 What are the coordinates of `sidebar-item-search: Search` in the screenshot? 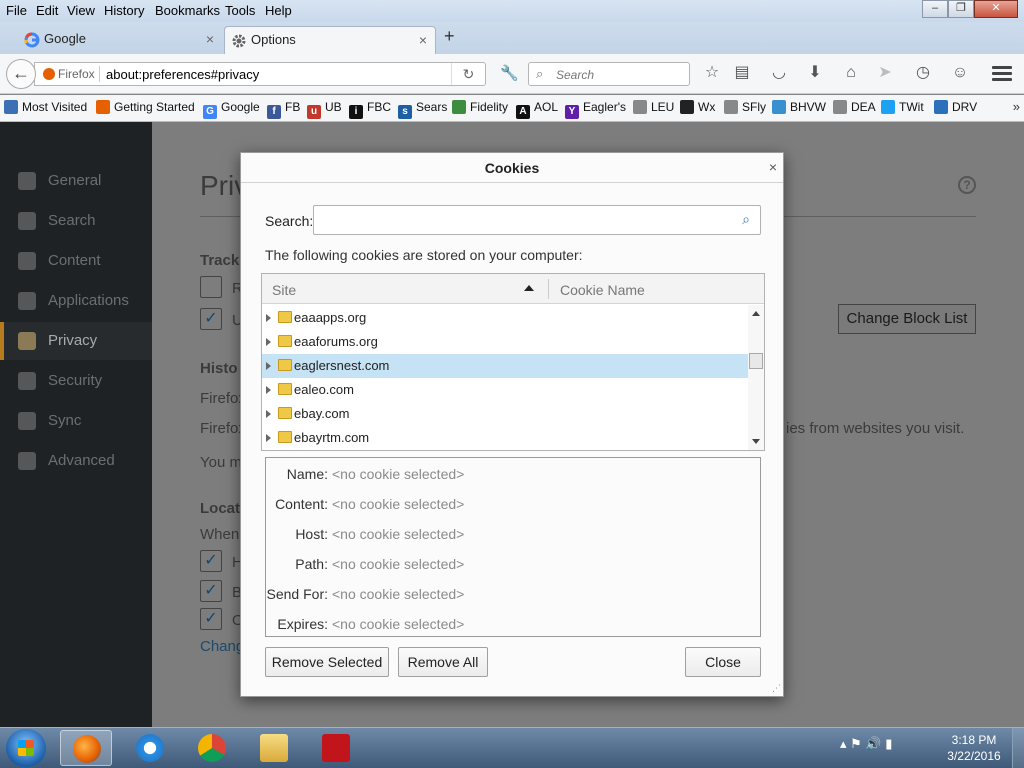 It's located at (76, 221).